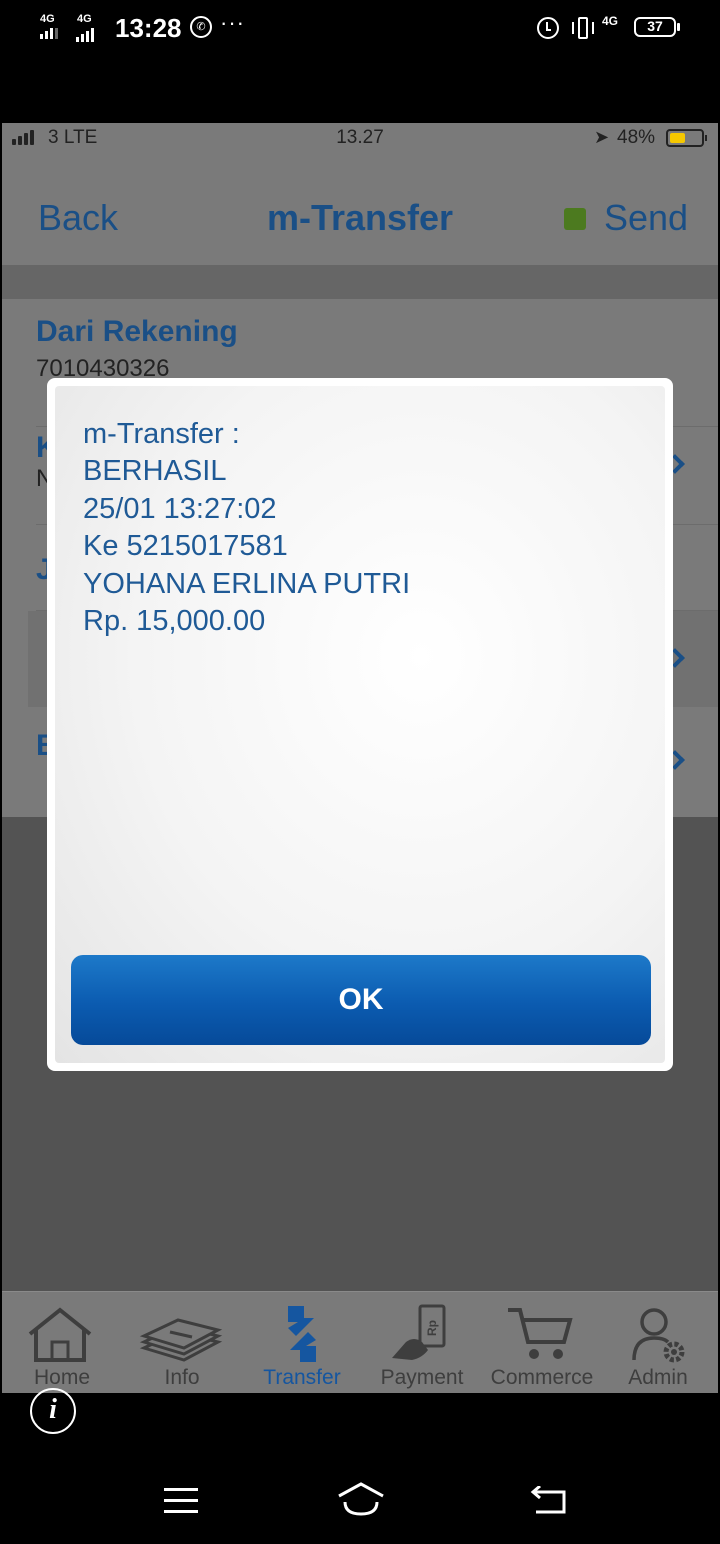 This screenshot has width=720, height=1544. Describe the element at coordinates (49, 33) in the screenshot. I see `signal-1-icon` at that location.